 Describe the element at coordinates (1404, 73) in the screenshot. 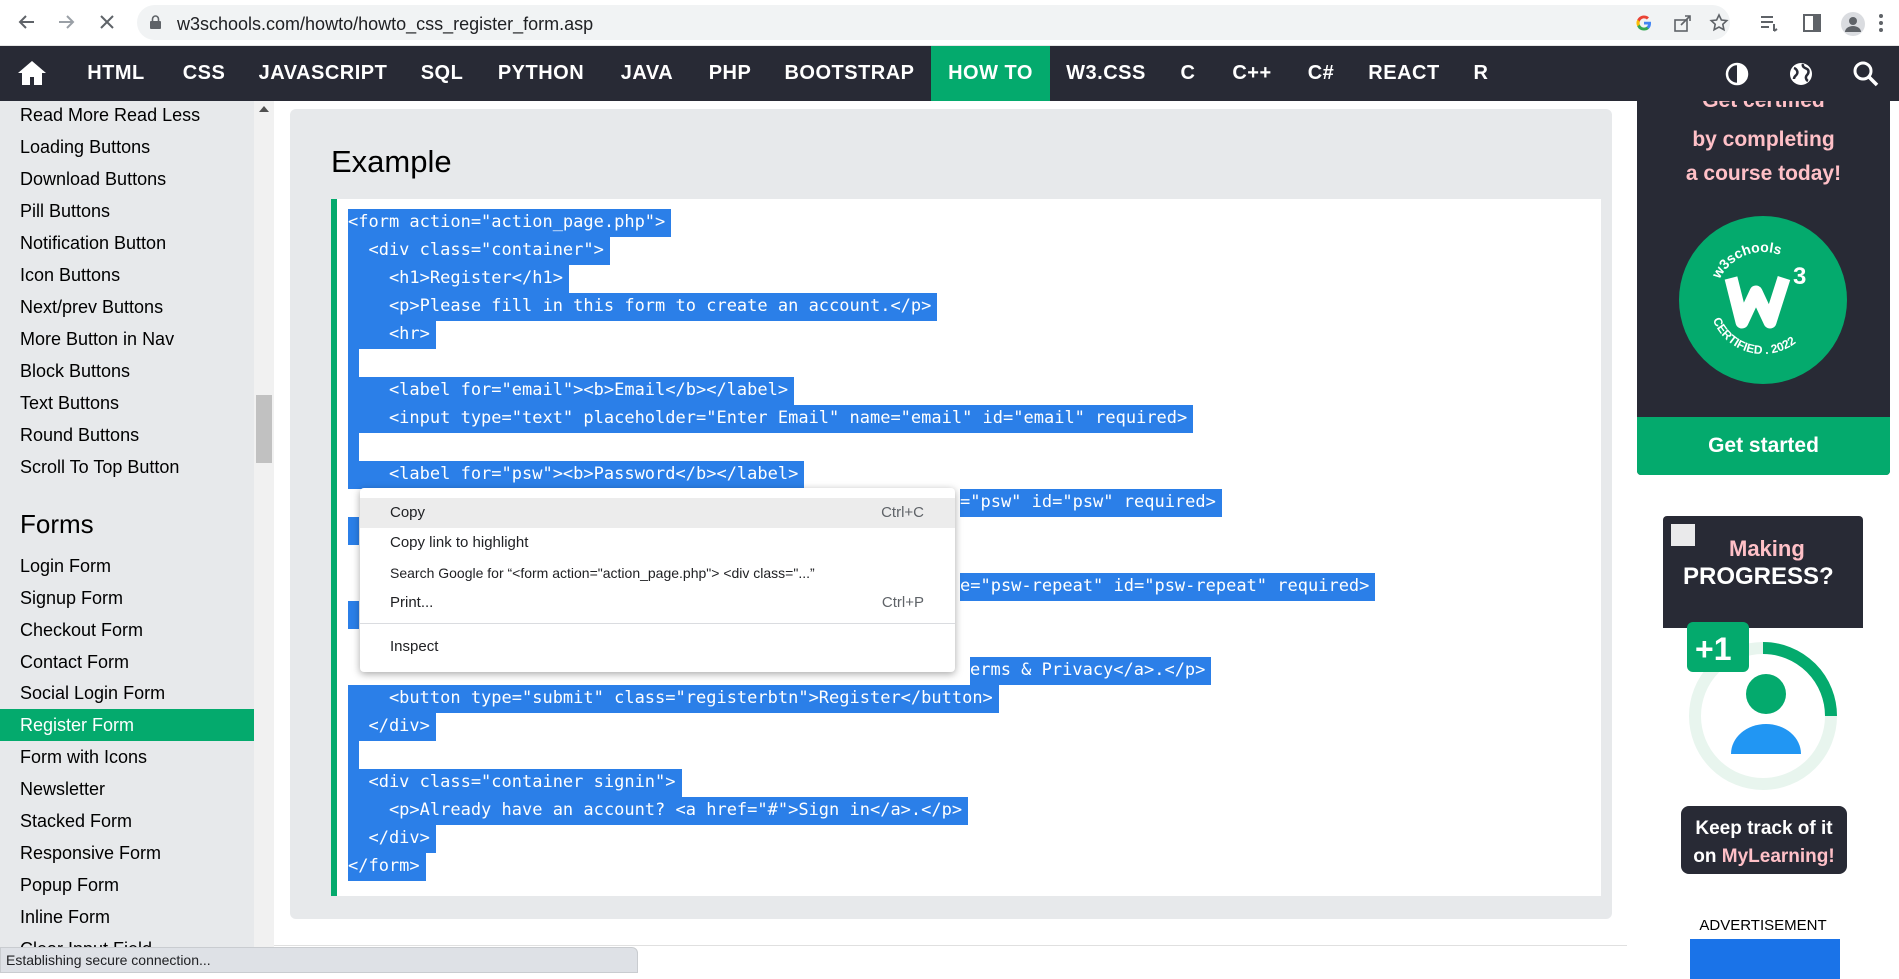

I see `nav-react: REACT` at that location.